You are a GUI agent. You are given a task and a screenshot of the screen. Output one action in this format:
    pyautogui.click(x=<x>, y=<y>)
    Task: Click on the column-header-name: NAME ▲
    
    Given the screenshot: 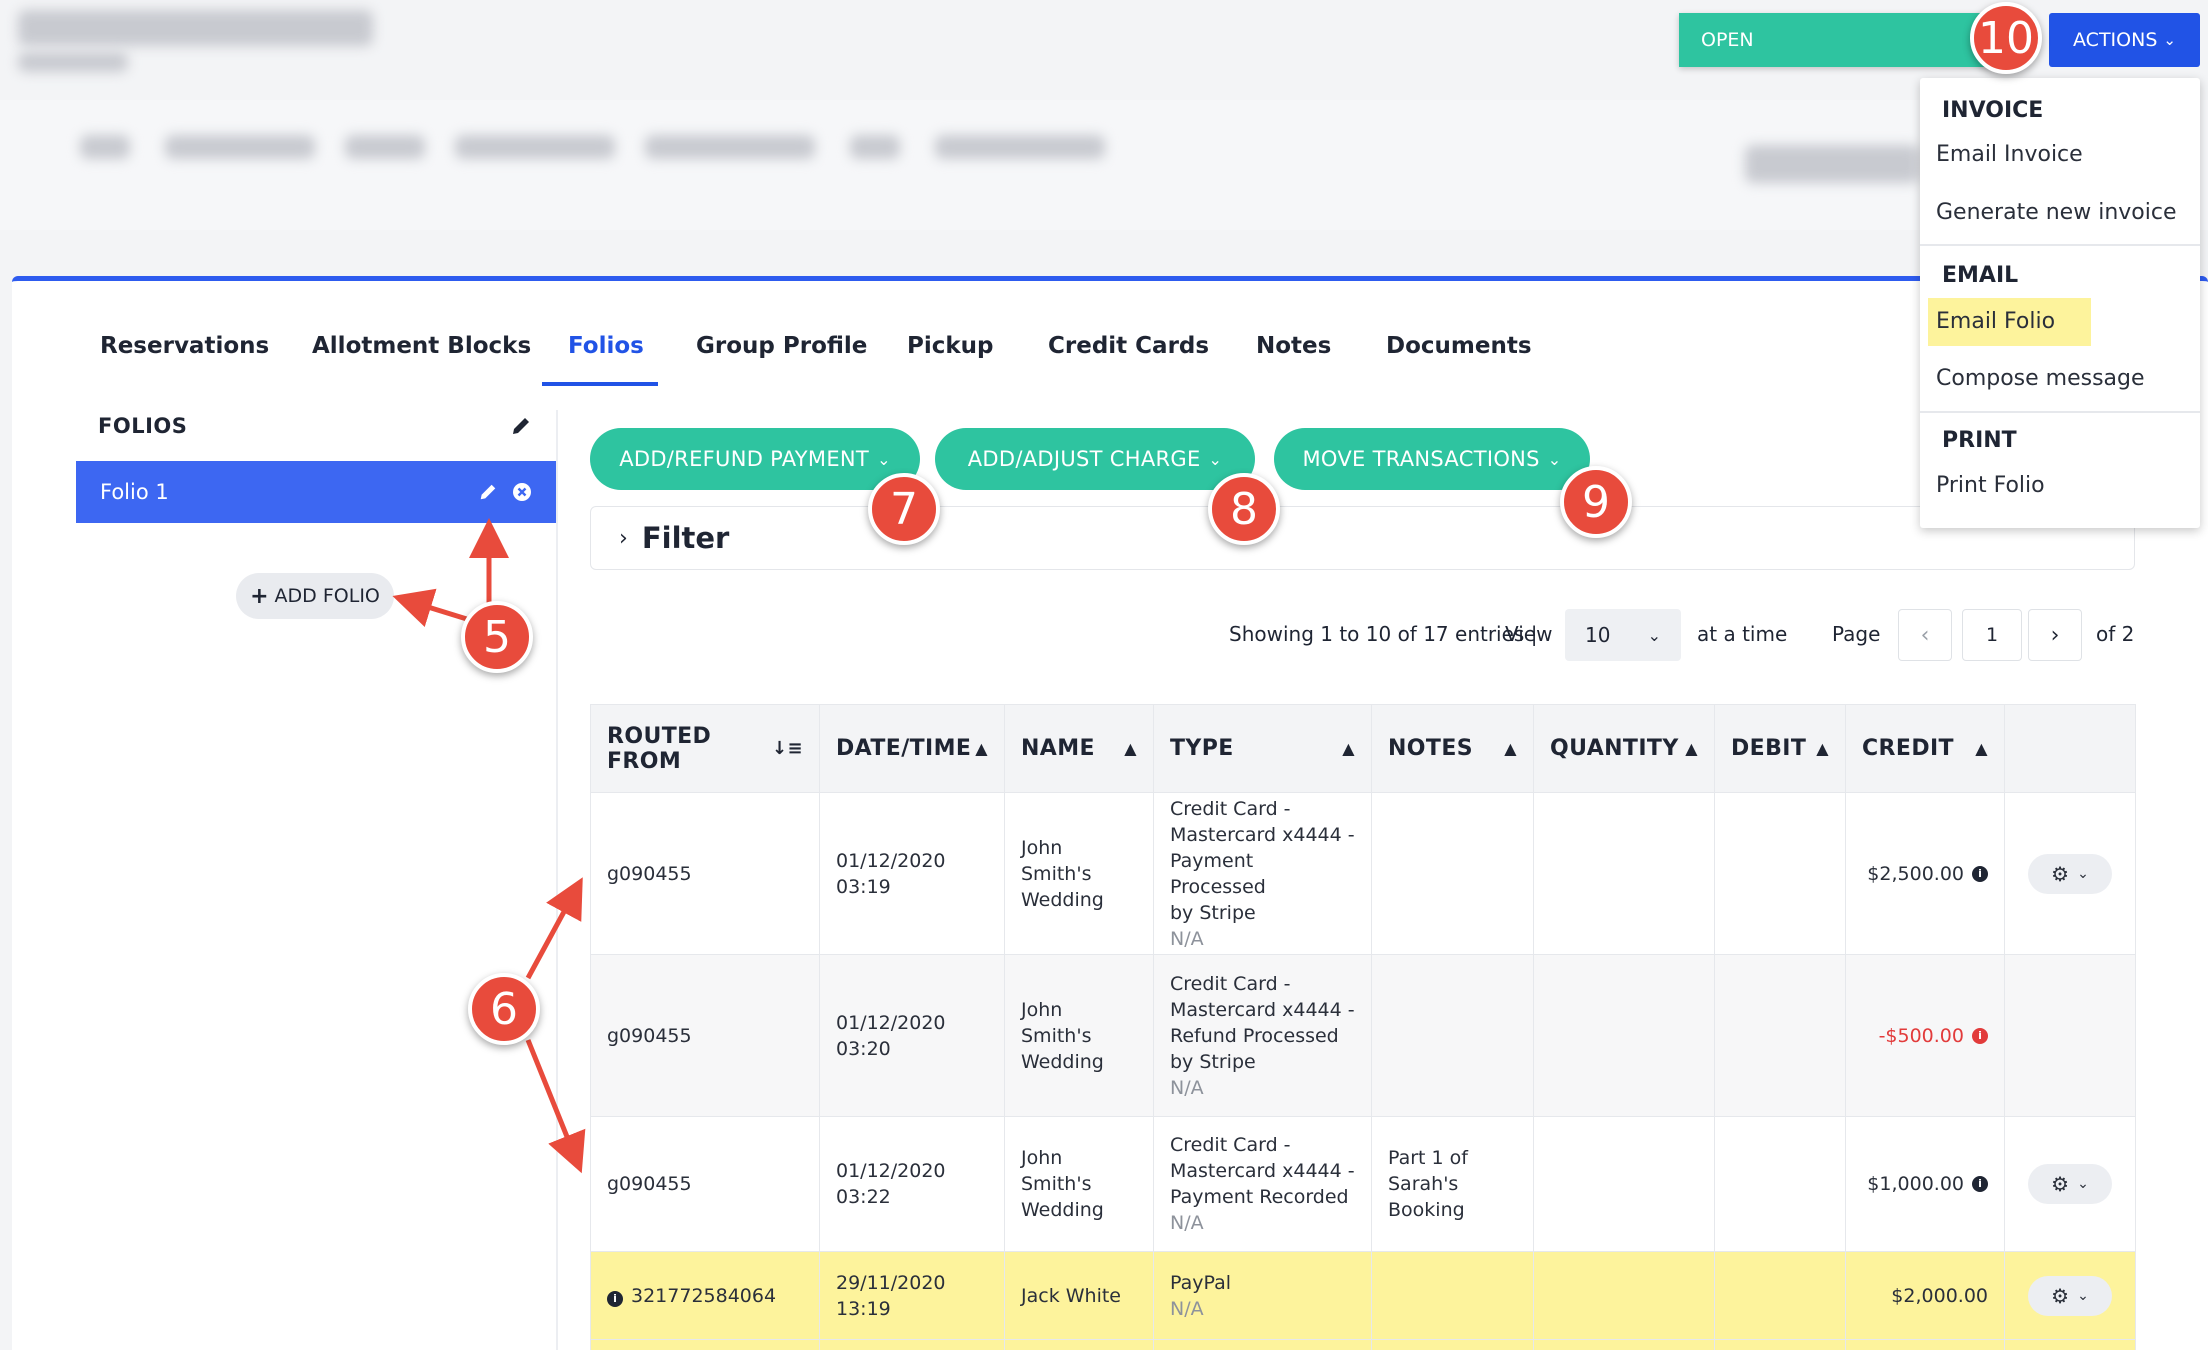 What is the action you would take?
    pyautogui.click(x=1079, y=748)
    